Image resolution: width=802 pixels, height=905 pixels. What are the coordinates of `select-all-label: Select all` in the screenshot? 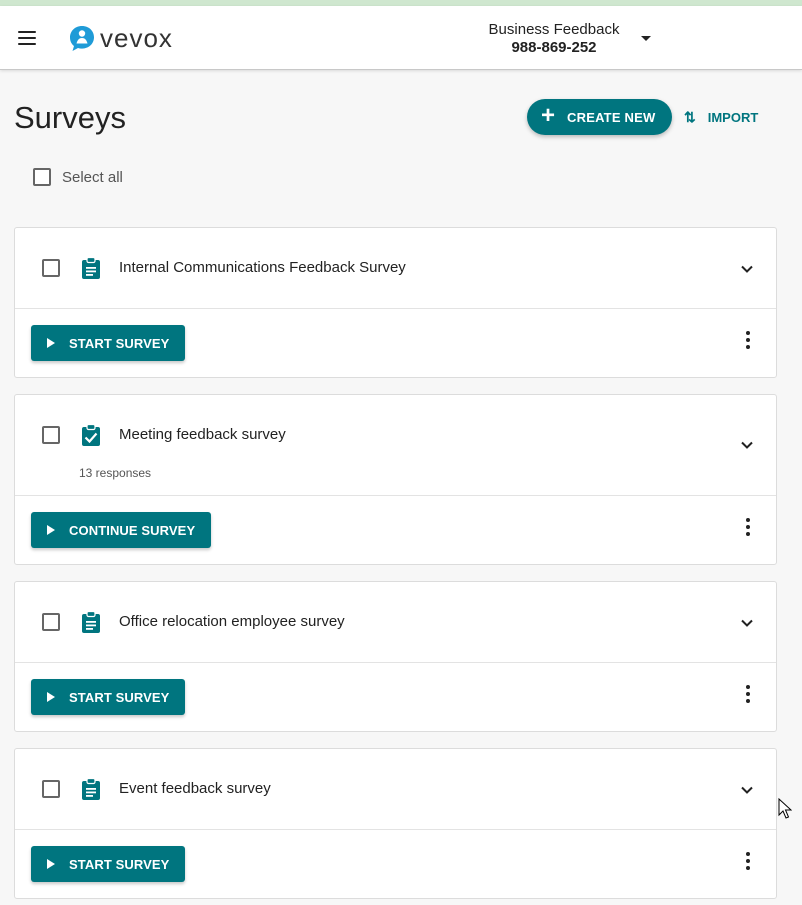 It's located at (92, 177).